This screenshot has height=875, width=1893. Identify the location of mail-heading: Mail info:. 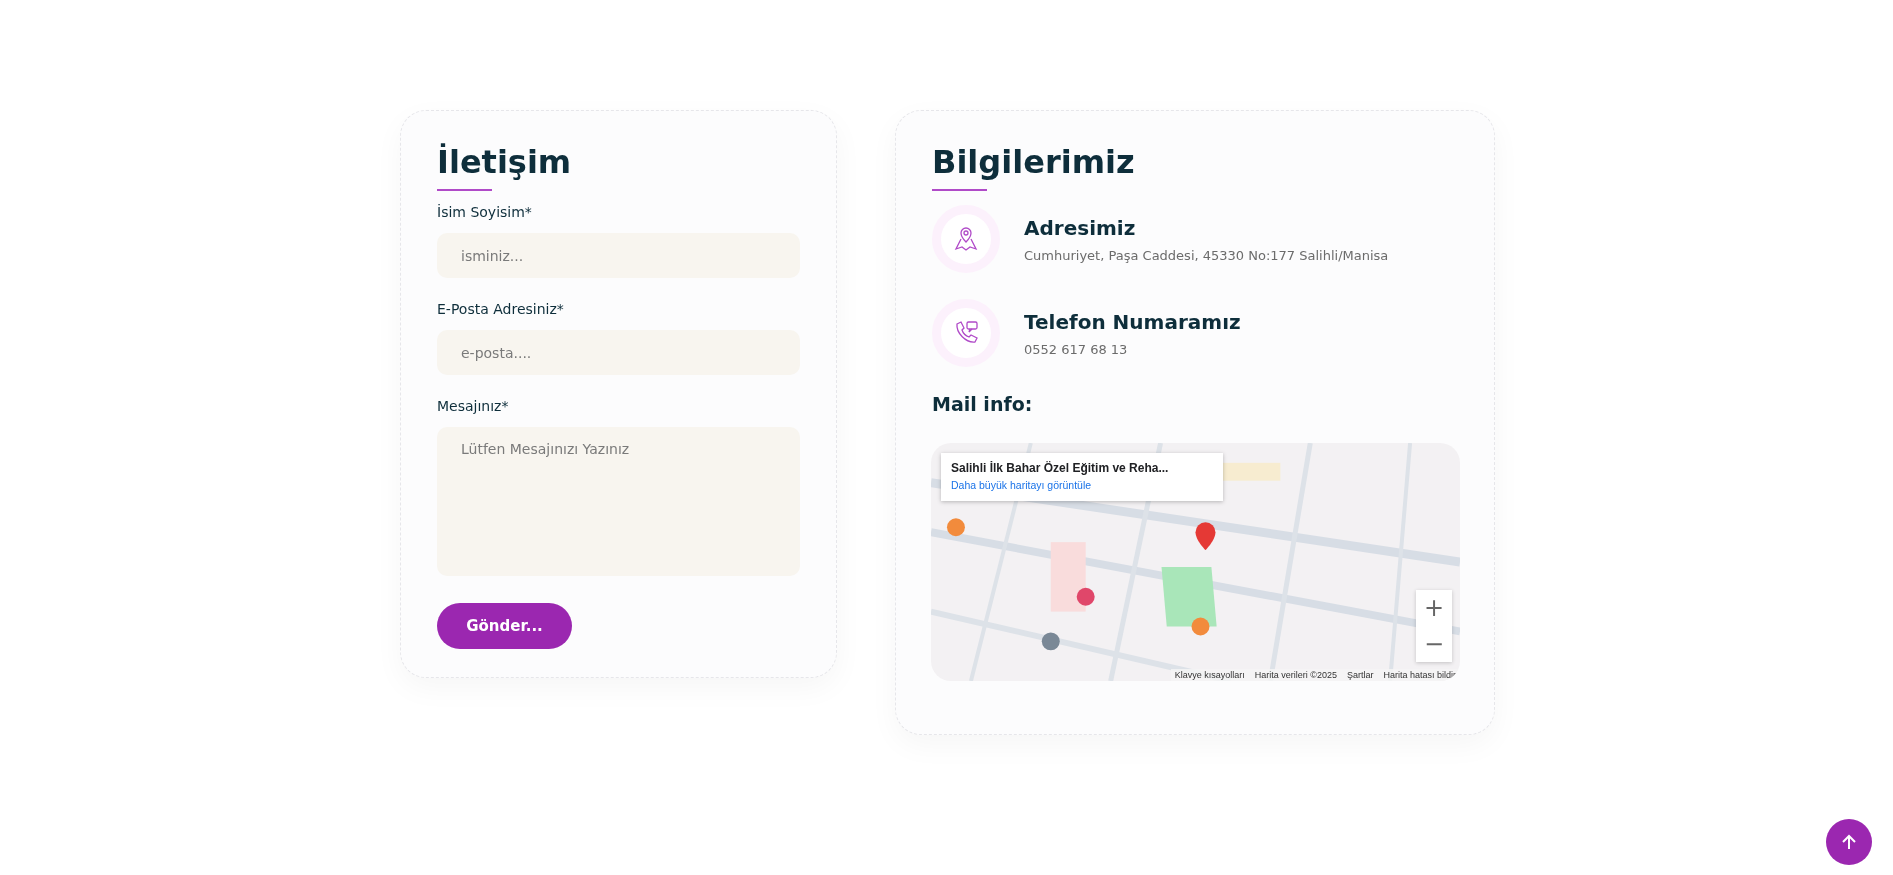
(983, 404).